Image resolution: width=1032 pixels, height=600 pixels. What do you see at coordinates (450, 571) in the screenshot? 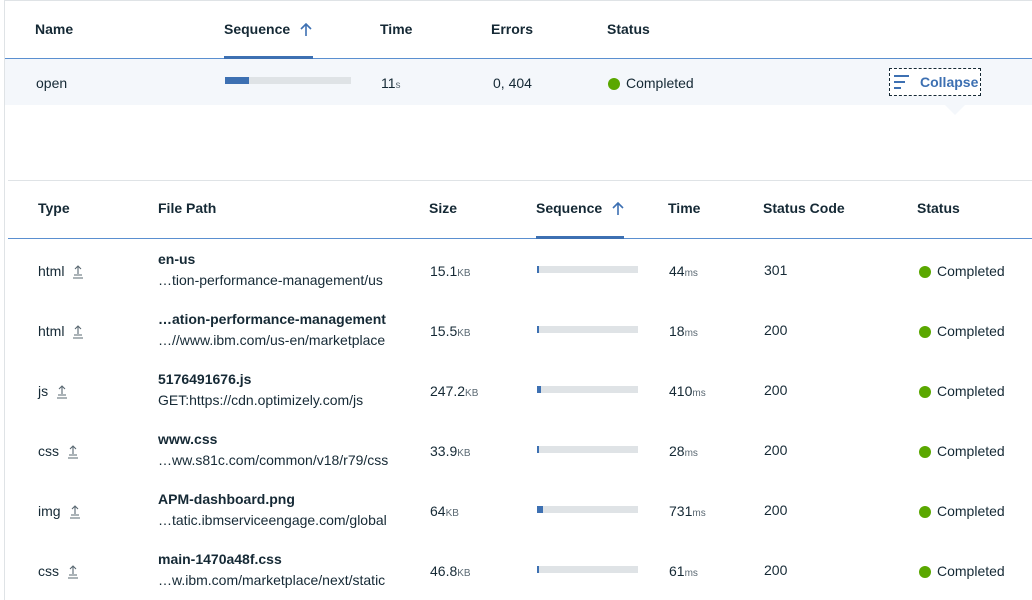
I see `size-cell: 46.8KB` at bounding box center [450, 571].